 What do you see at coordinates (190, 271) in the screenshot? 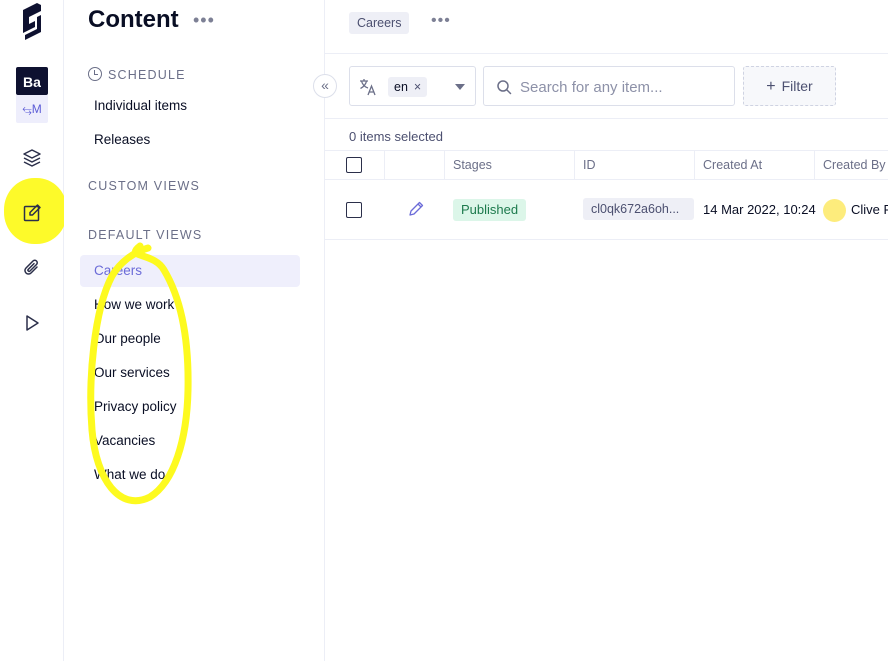
I see `nav-view-careers: Careers` at bounding box center [190, 271].